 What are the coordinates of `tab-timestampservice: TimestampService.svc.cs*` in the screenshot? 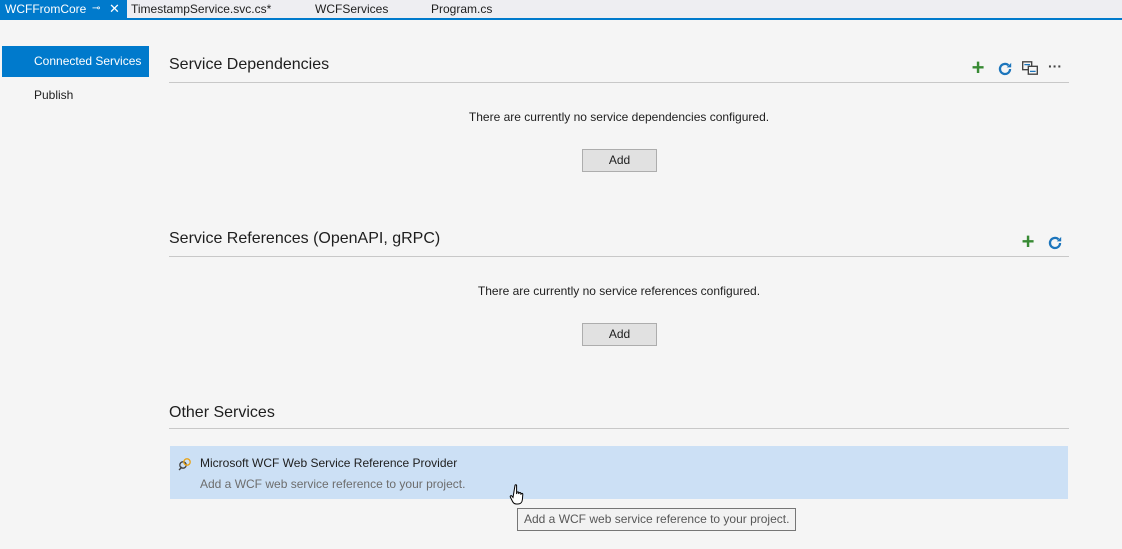 It's located at (201, 9).